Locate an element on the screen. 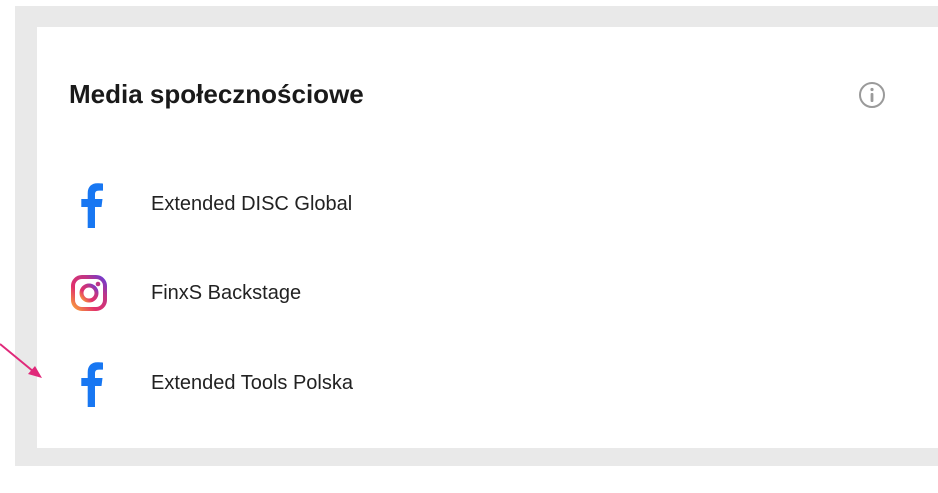  social-link-label: Extended Tools Polska is located at coordinates (252, 383).